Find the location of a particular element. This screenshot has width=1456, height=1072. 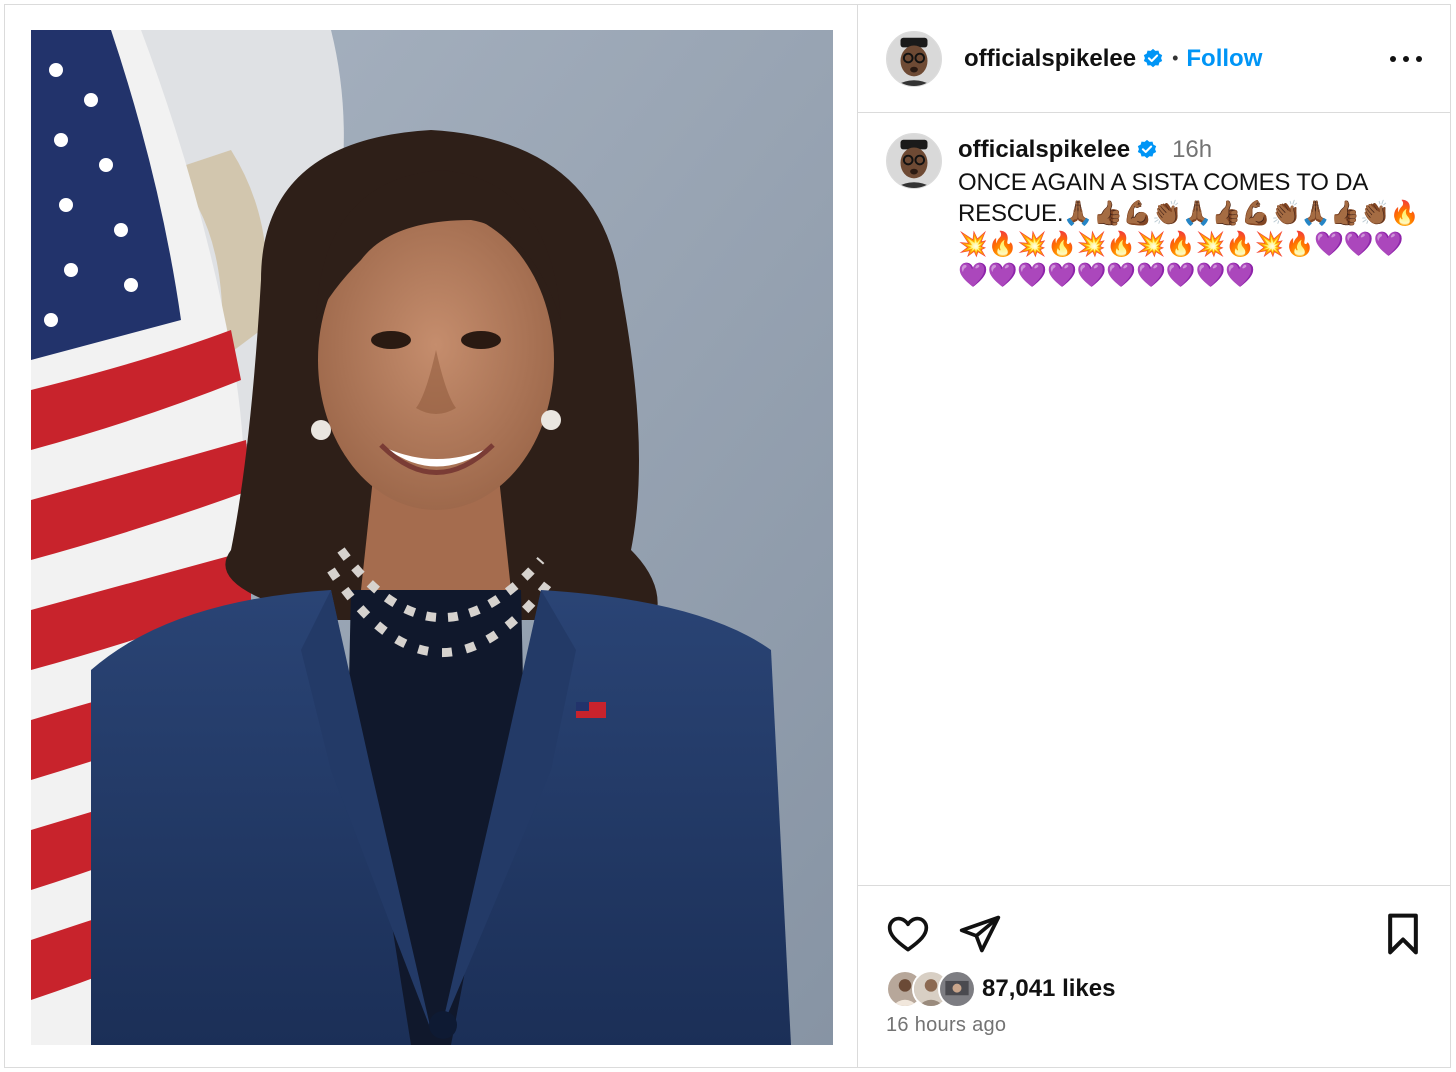

caption-avatar is located at coordinates (914, 161).